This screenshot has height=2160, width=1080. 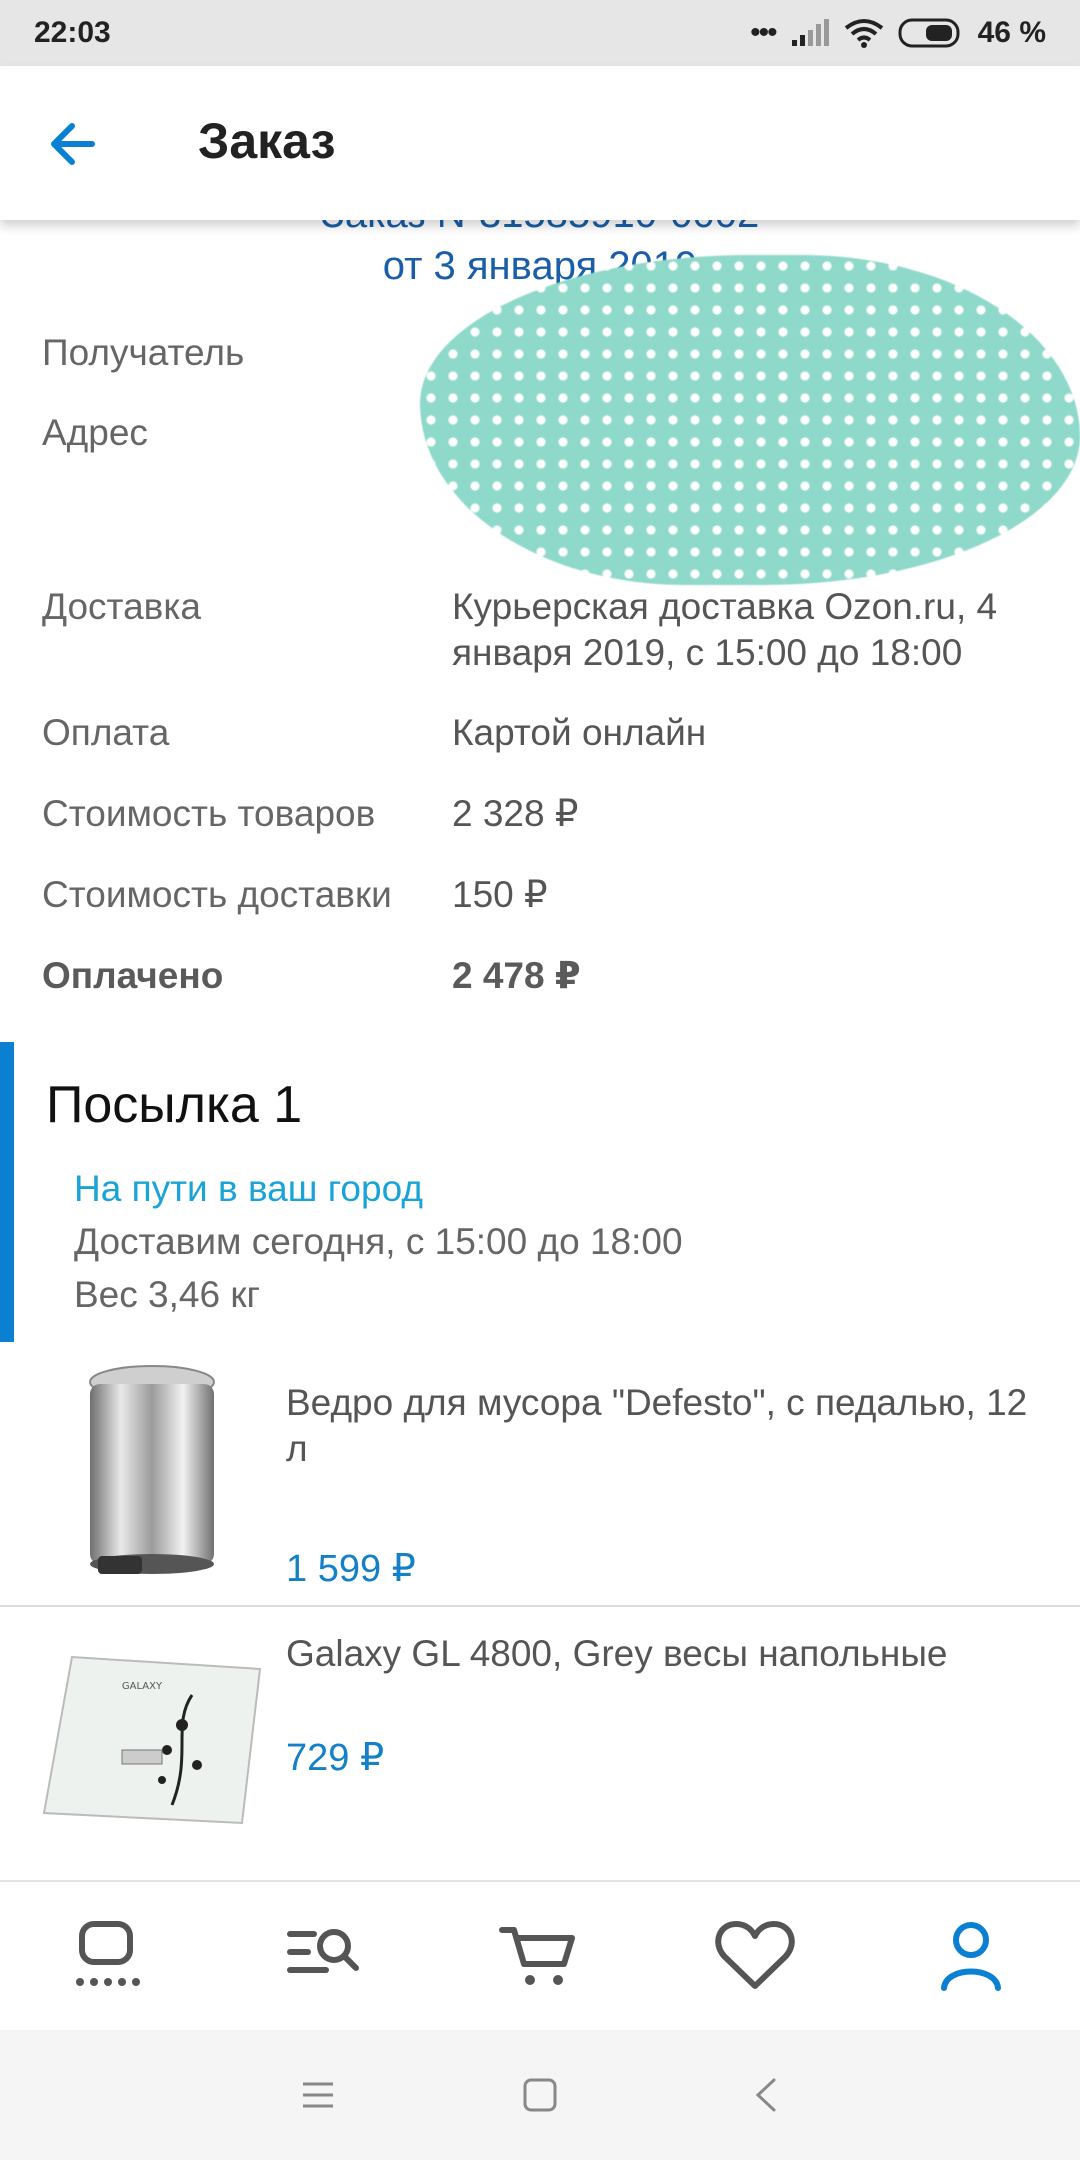 What do you see at coordinates (7, 1192) in the screenshot?
I see `parcel-accent-bar` at bounding box center [7, 1192].